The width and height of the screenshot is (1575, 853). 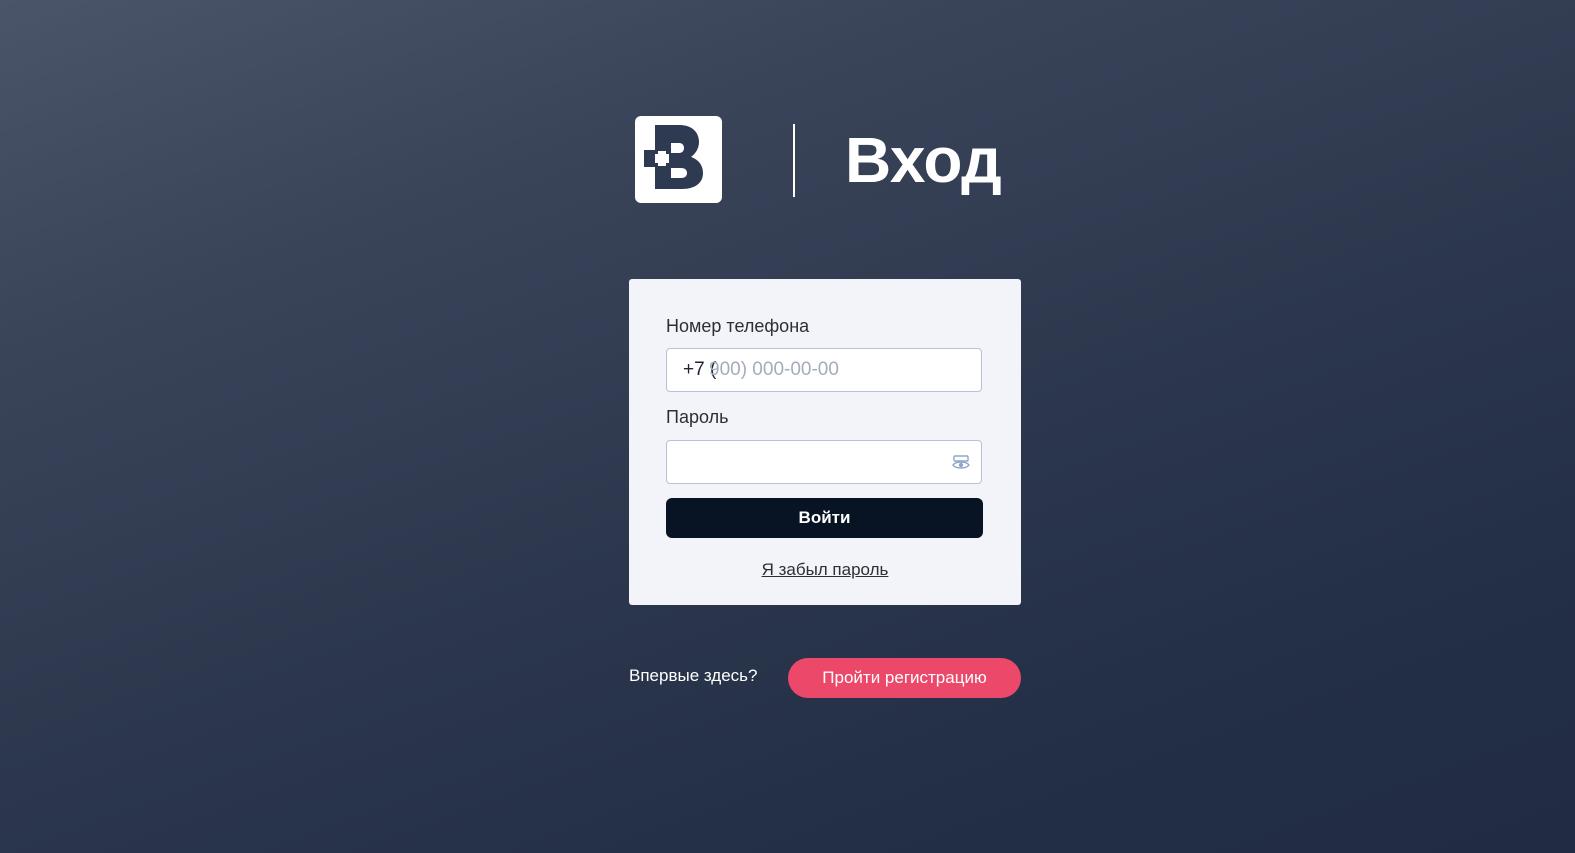 I want to click on phone-placeholder: 900) 000-00-00, so click(x=774, y=369).